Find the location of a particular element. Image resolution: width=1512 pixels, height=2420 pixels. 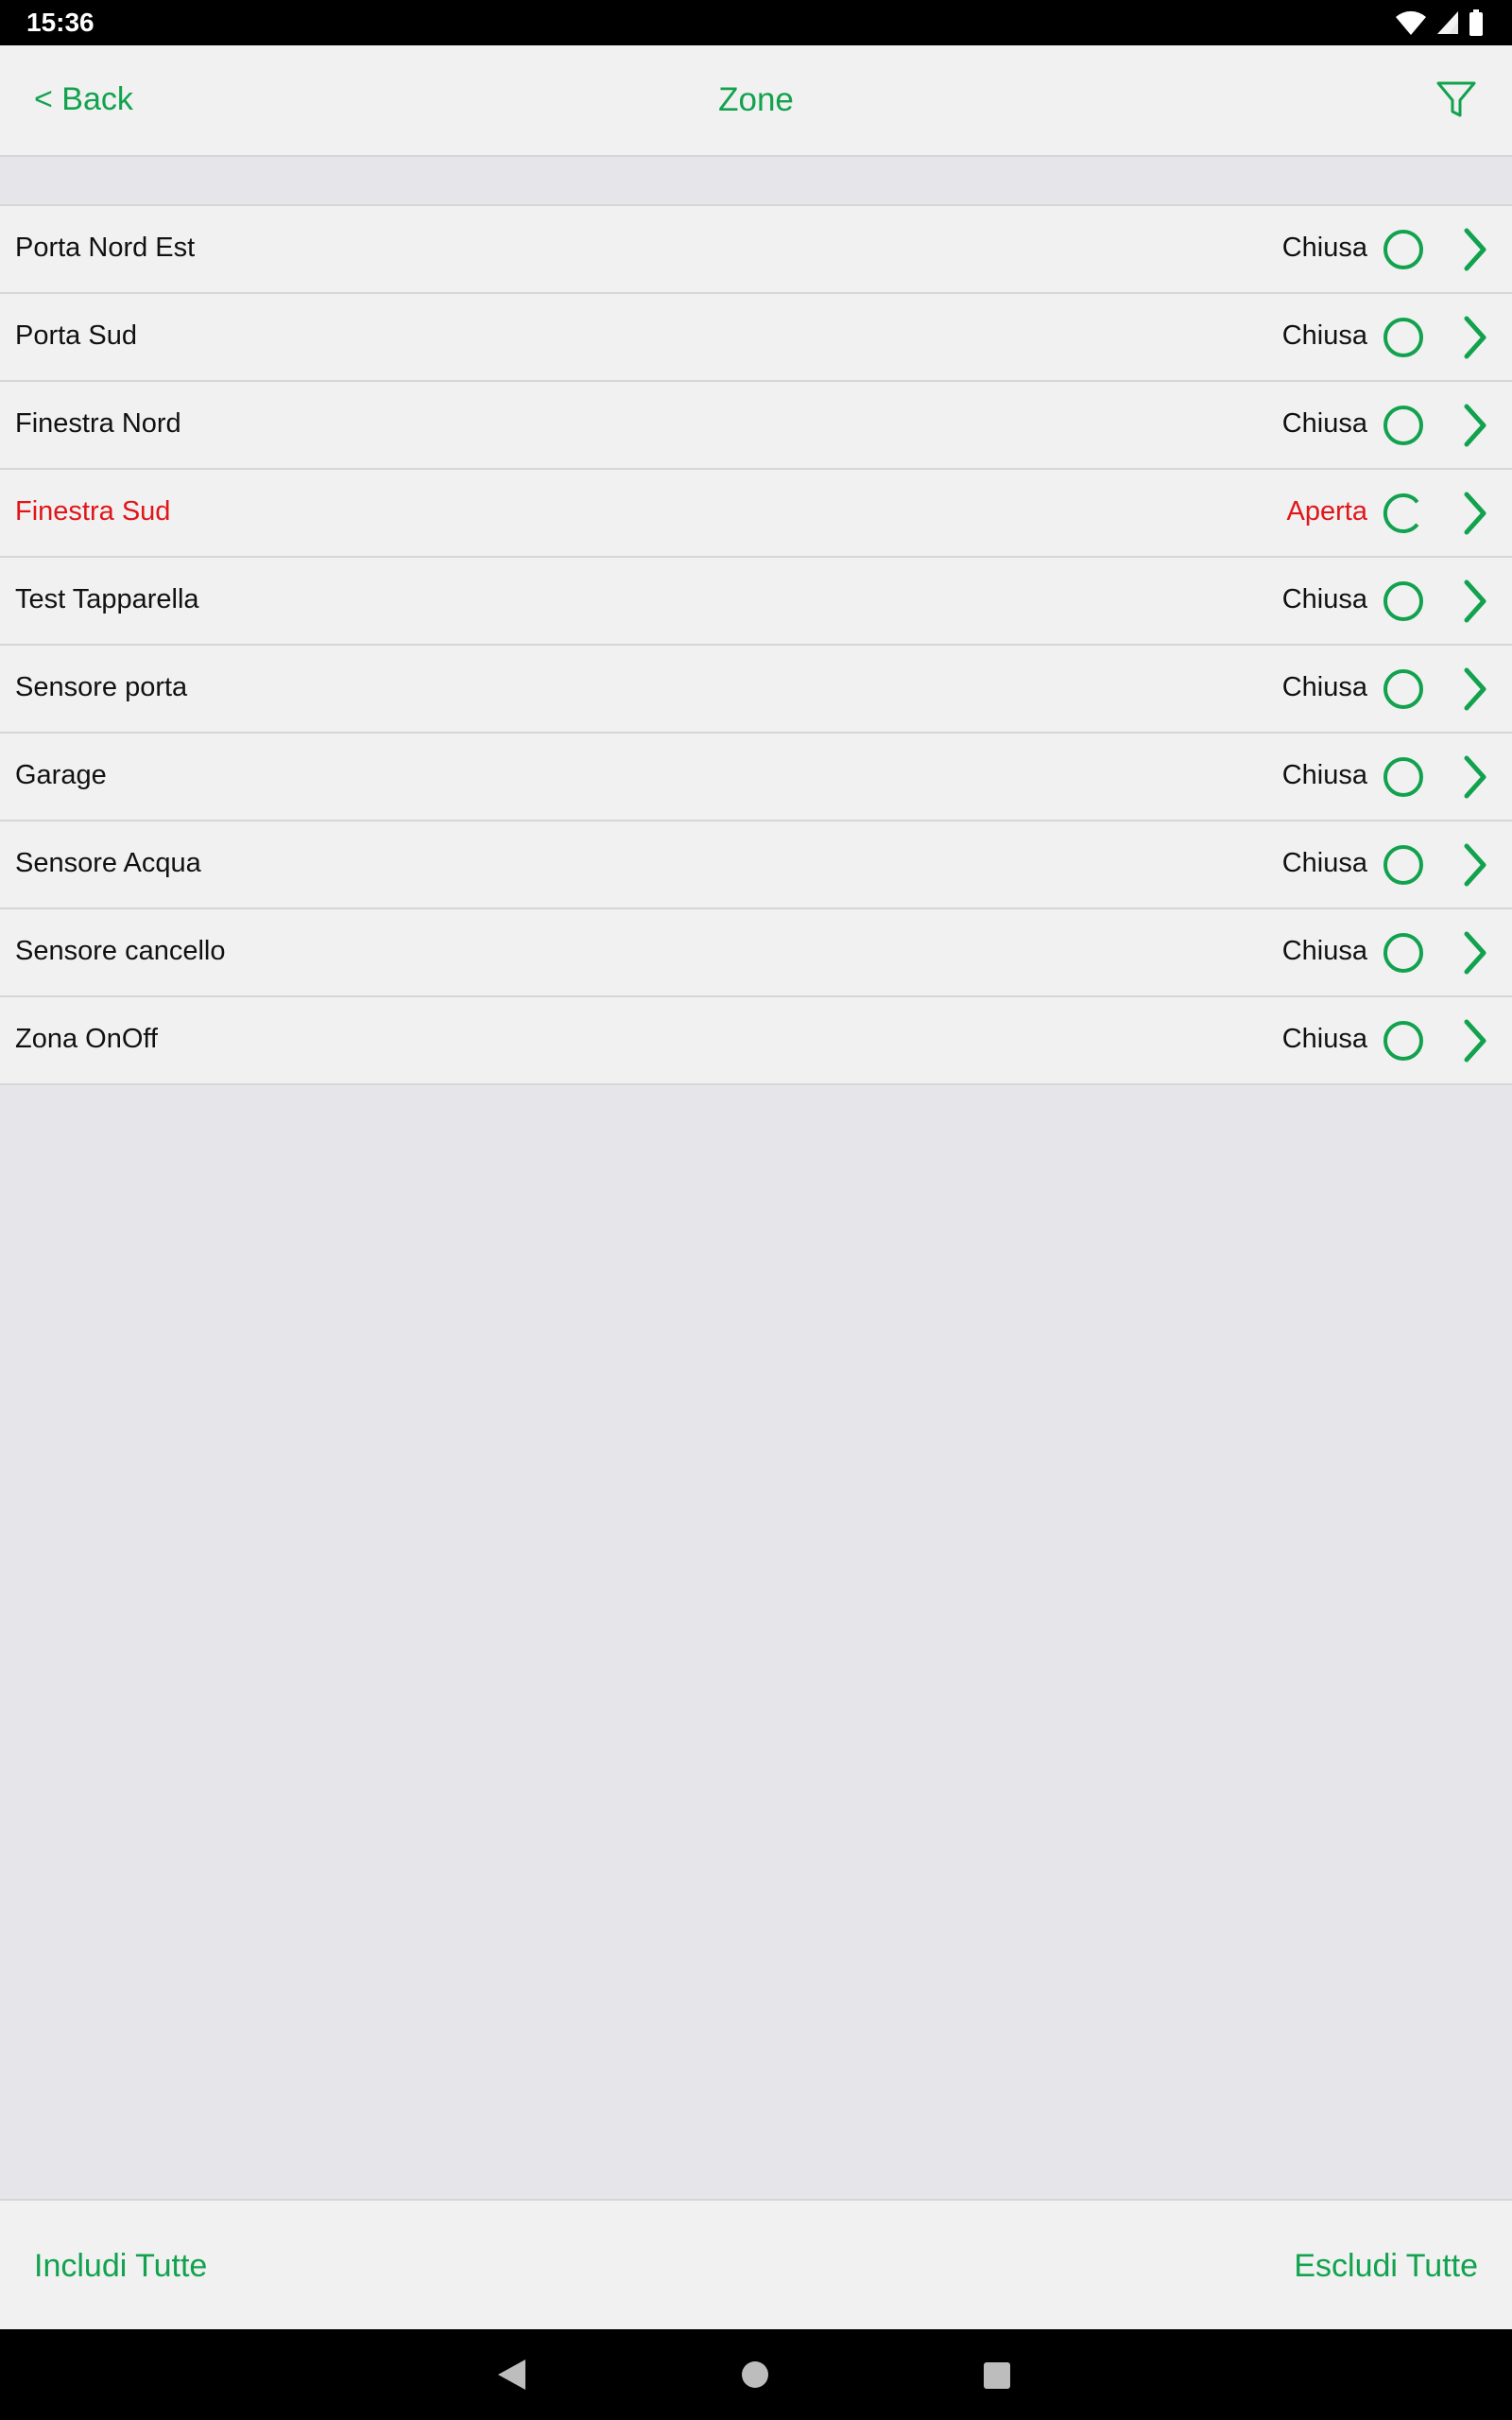

system-navigation-bar is located at coordinates (756, 2374).